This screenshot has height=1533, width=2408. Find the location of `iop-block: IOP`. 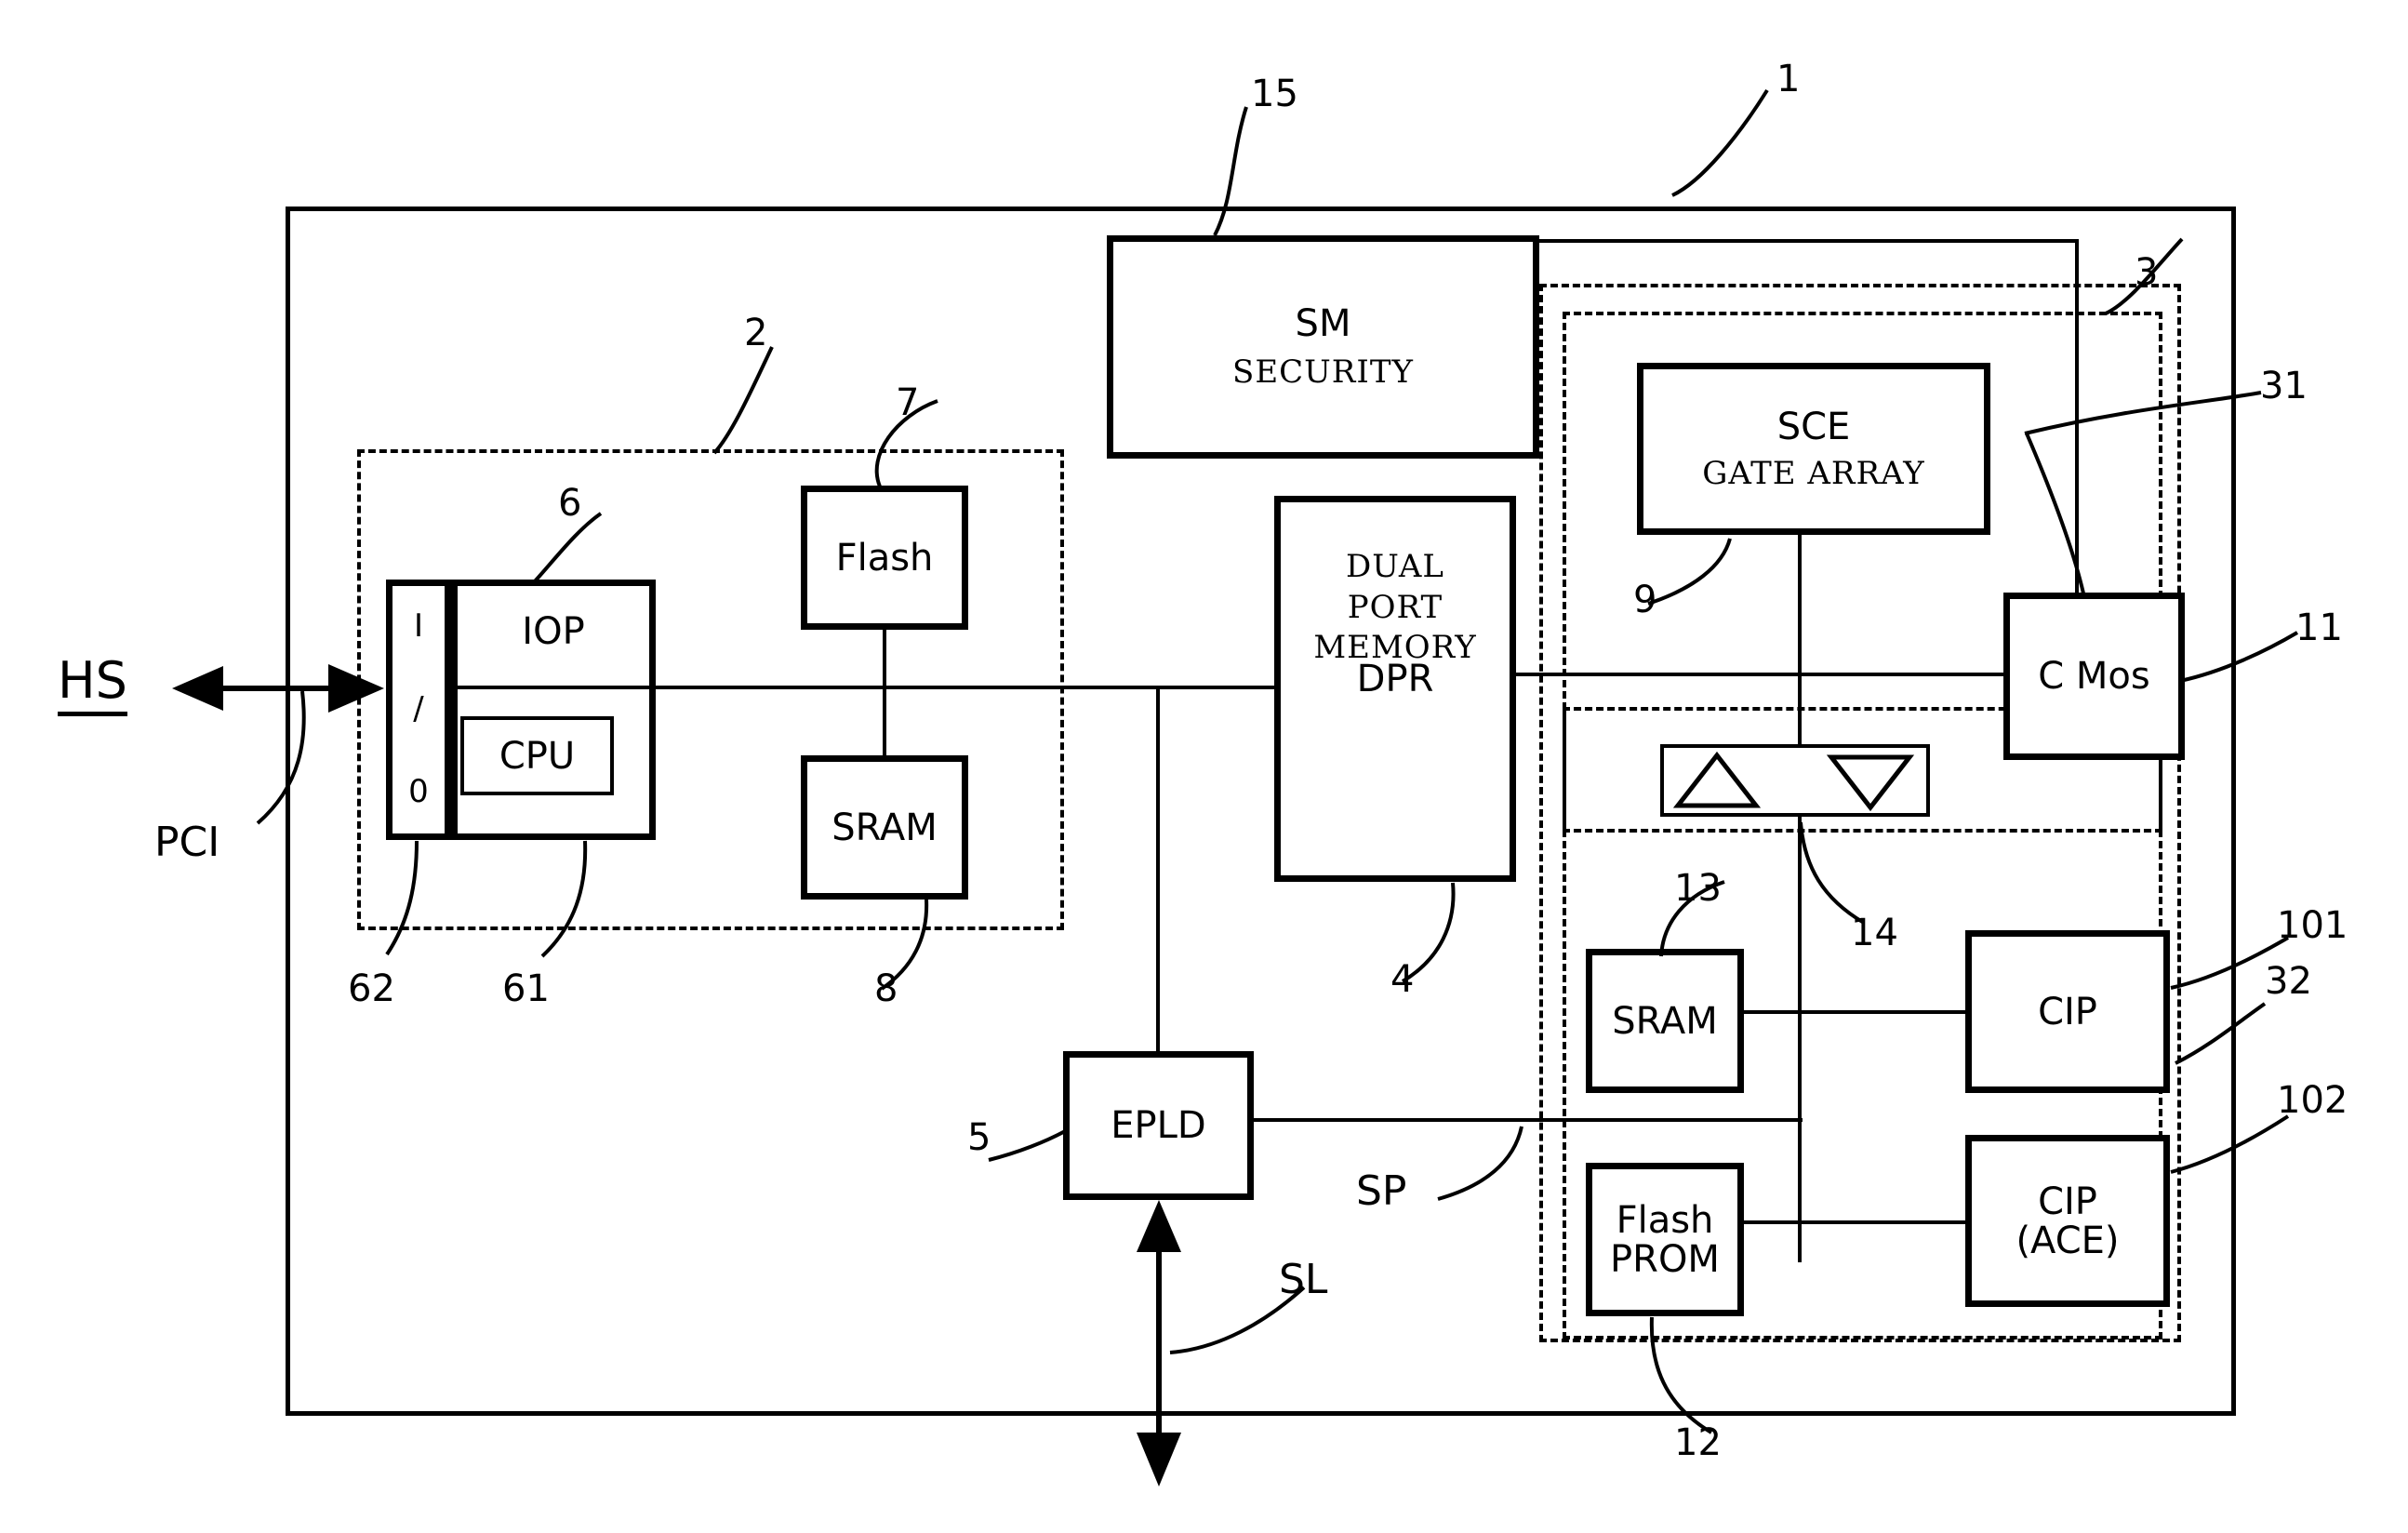

iop-block: IOP is located at coordinates (553, 710).